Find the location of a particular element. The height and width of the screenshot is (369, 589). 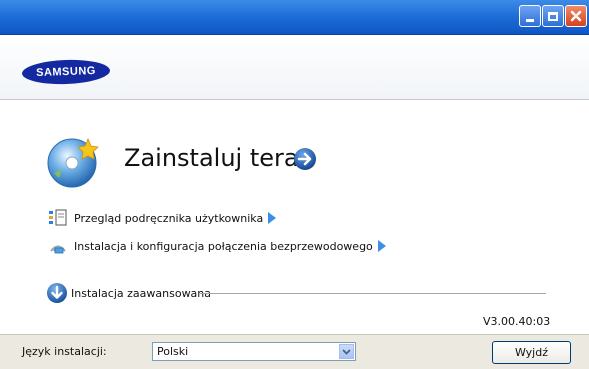

maximize-button is located at coordinates (553, 16).